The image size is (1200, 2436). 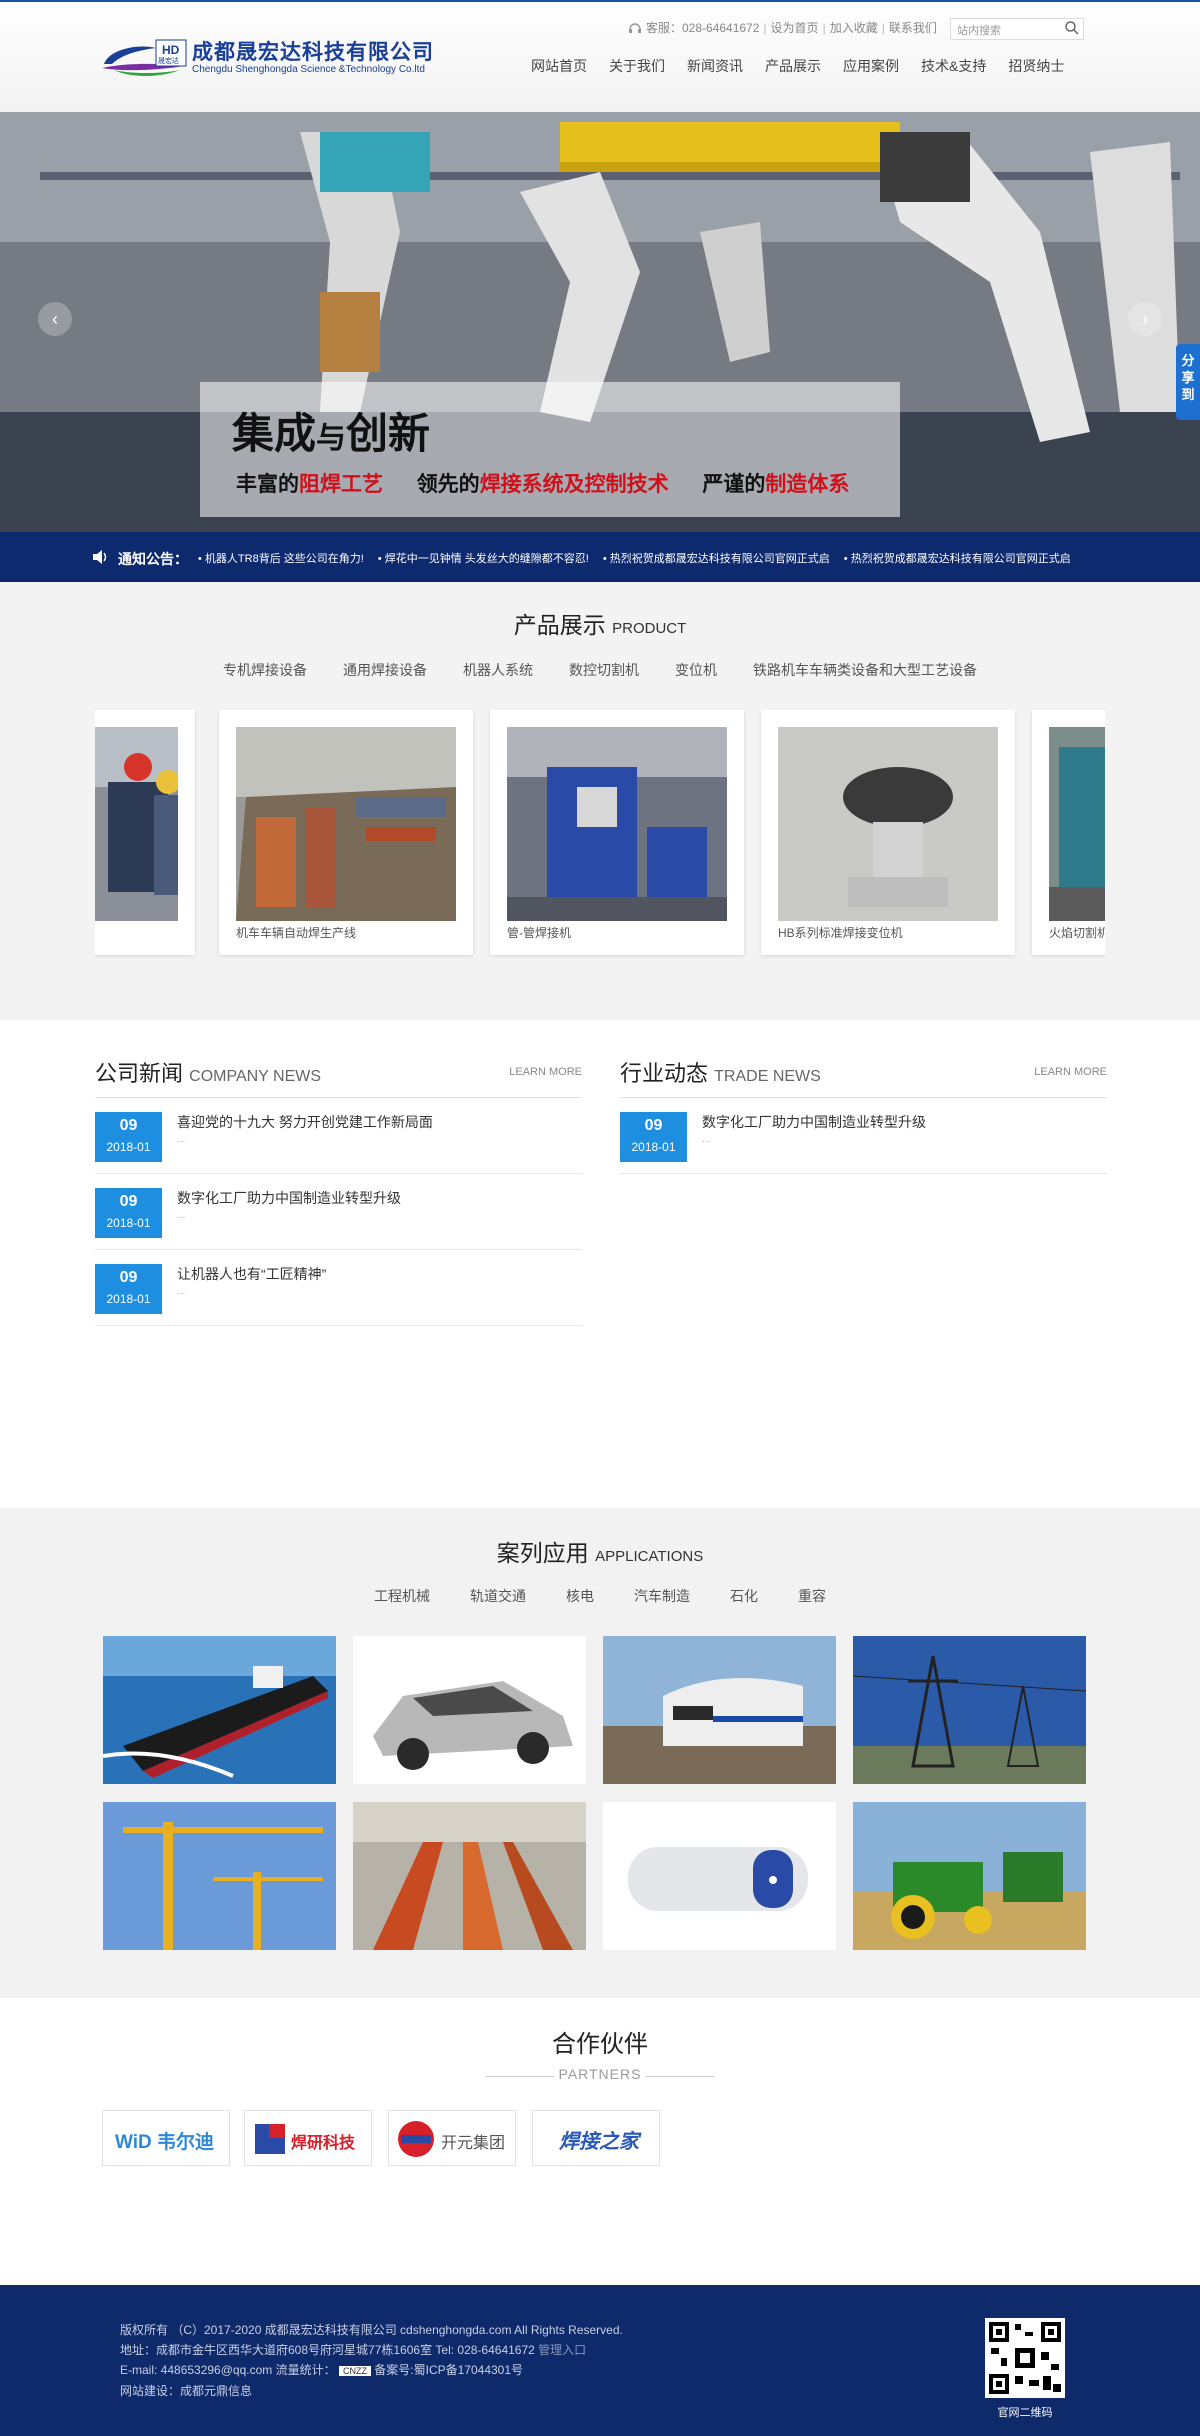 I want to click on nav-careers: 招贤纳士, so click(x=1036, y=66).